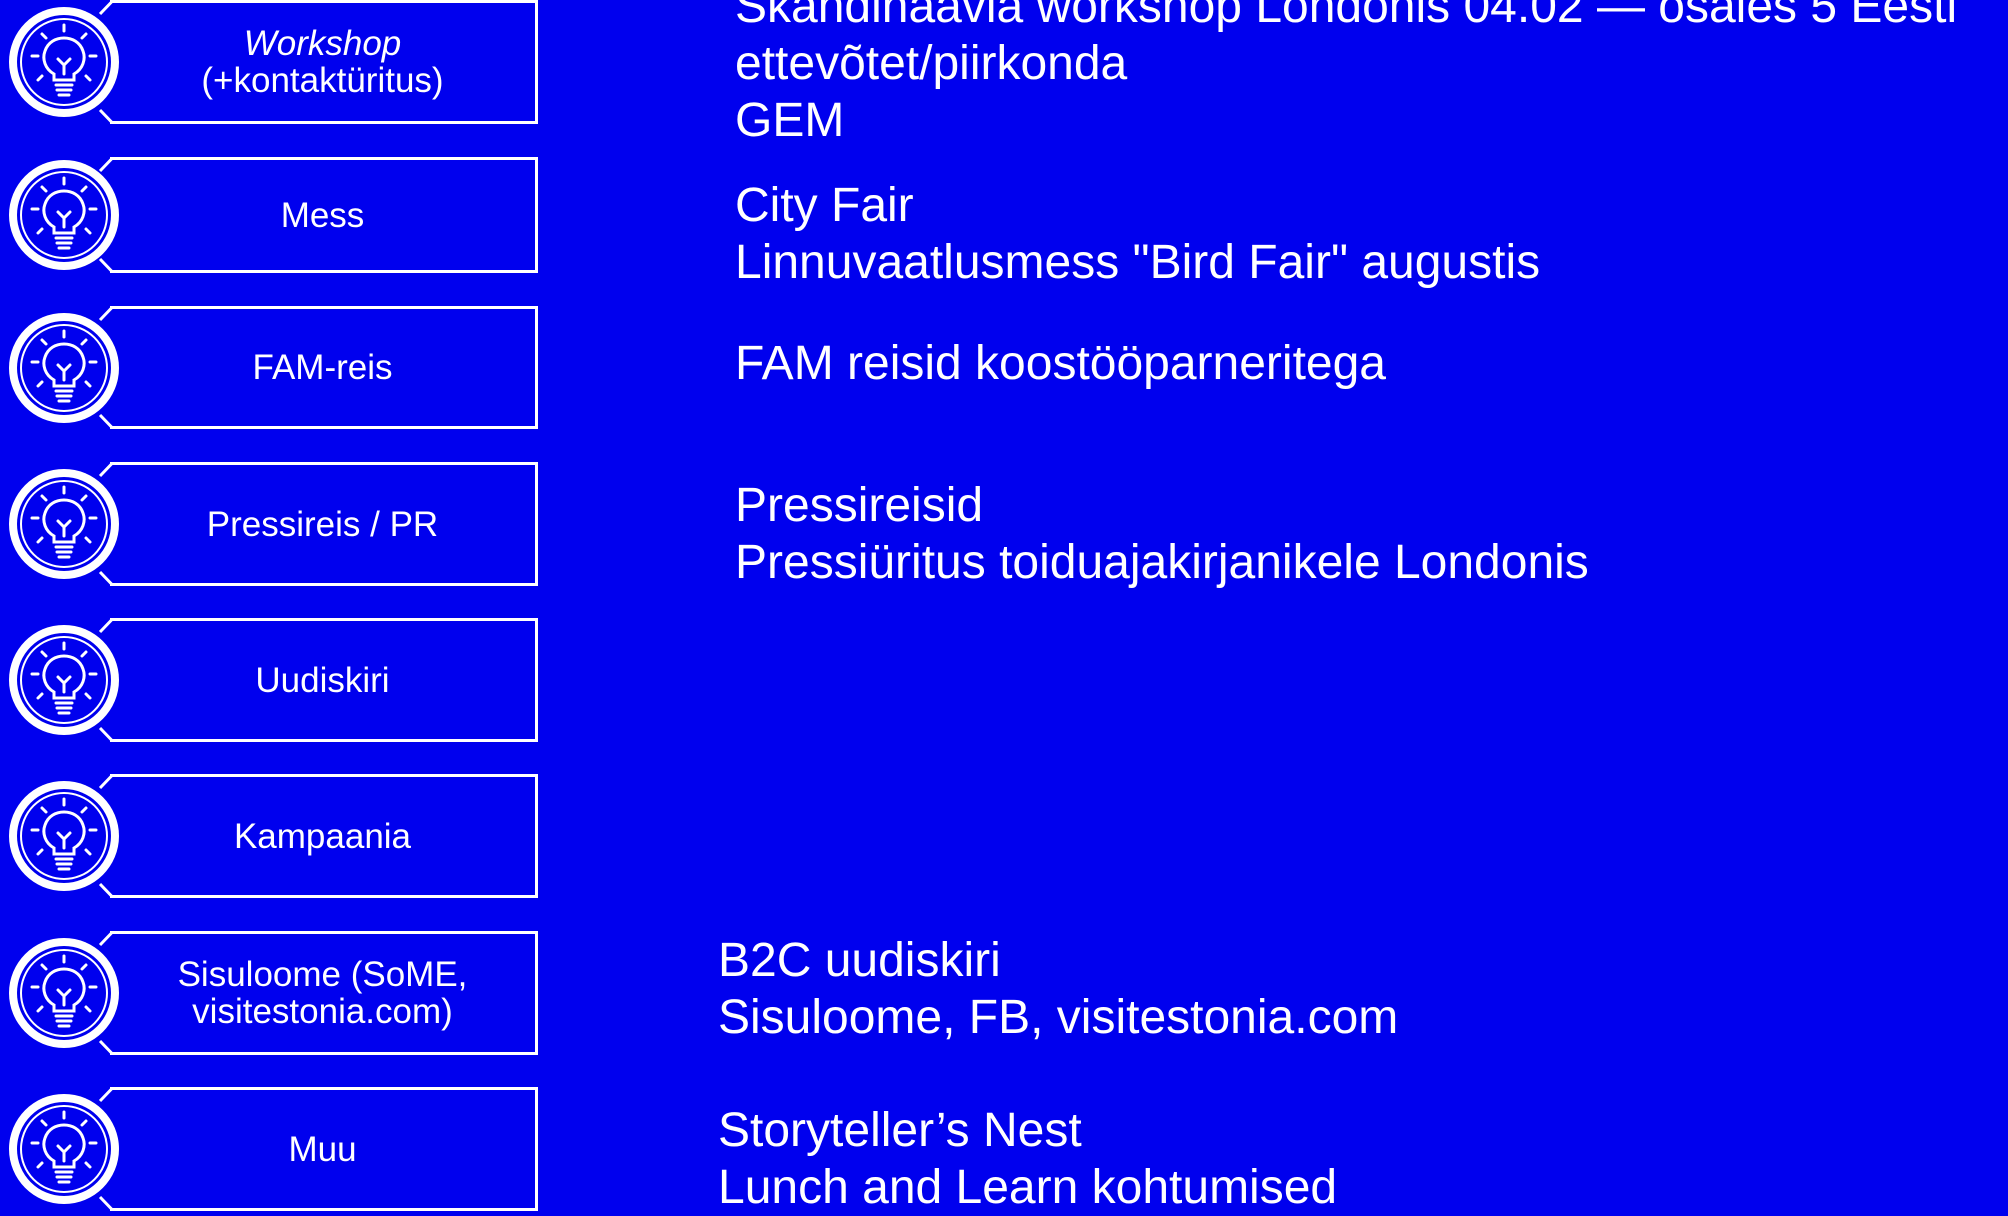  Describe the element at coordinates (1058, 1017) in the screenshot. I see `desc-line: Sisuloome, FB, visitestonia.com` at that location.